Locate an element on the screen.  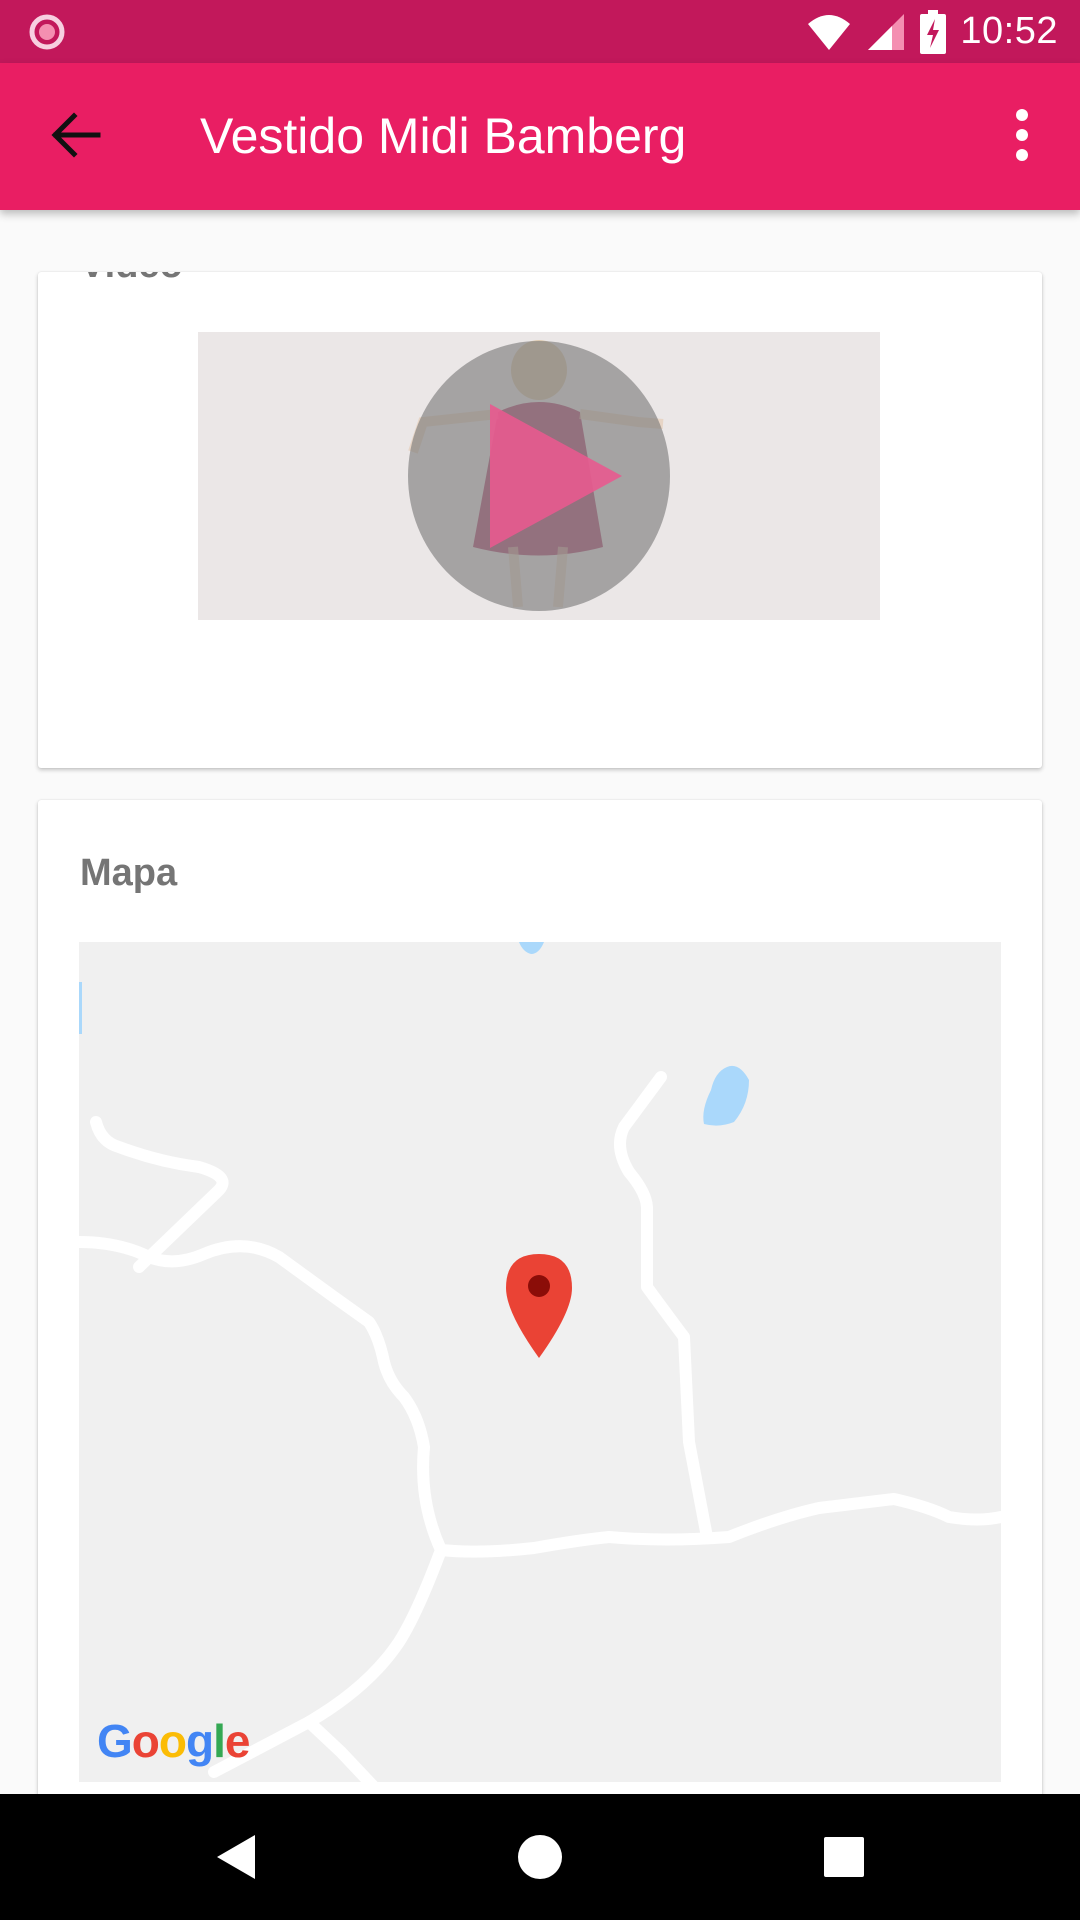
page-title: Vestido Midi Bamberg is located at coordinates (443, 136).